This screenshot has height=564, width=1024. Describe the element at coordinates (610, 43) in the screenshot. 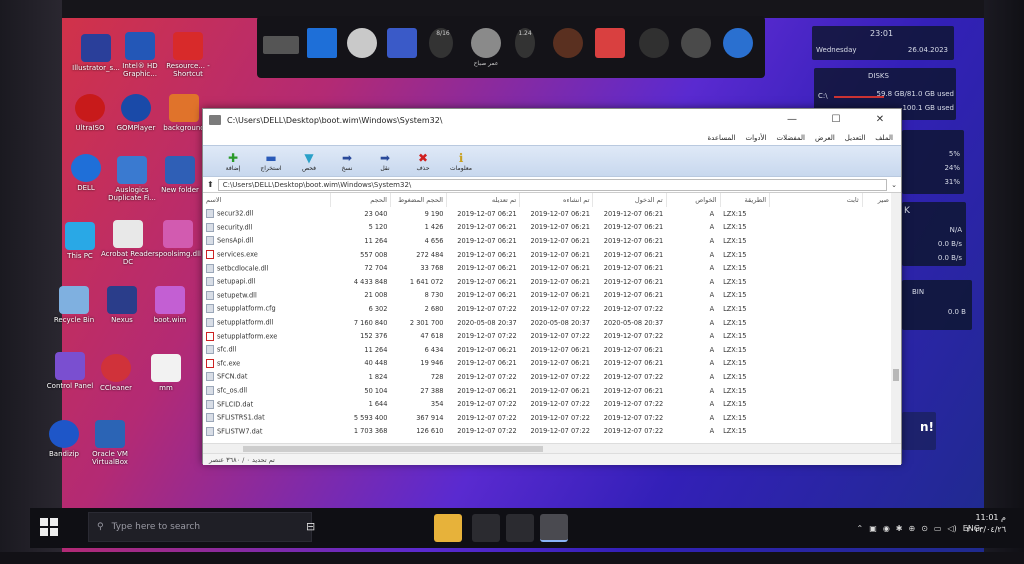

I see `mail-icon` at that location.